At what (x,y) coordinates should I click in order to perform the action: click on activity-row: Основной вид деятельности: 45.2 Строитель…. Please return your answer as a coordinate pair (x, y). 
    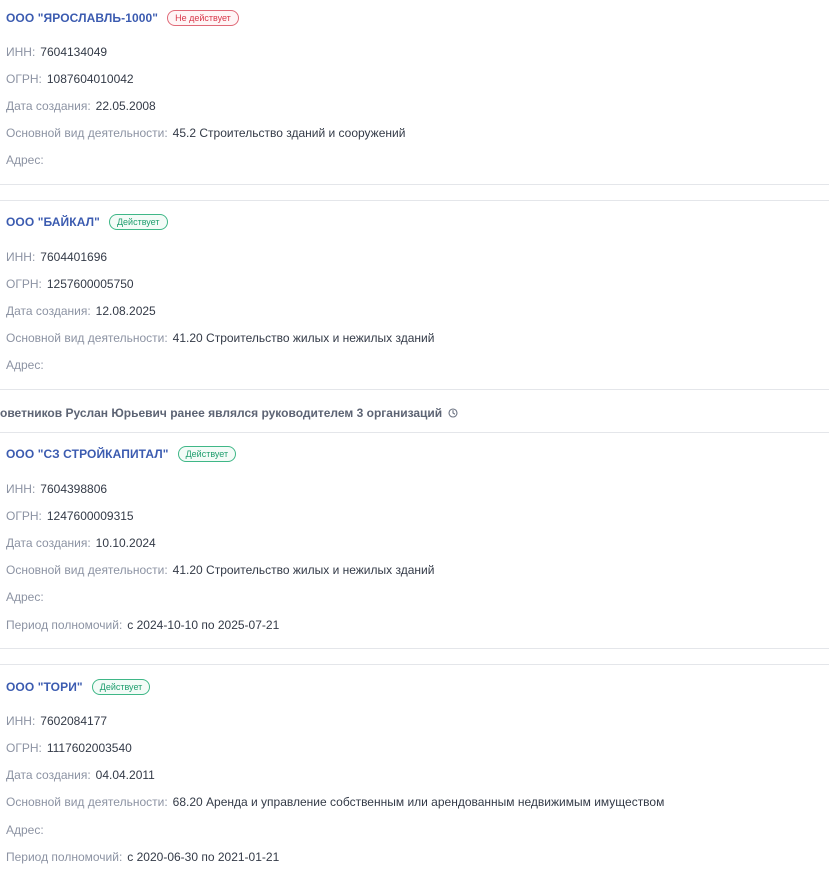
    Looking at the image, I should click on (205, 133).